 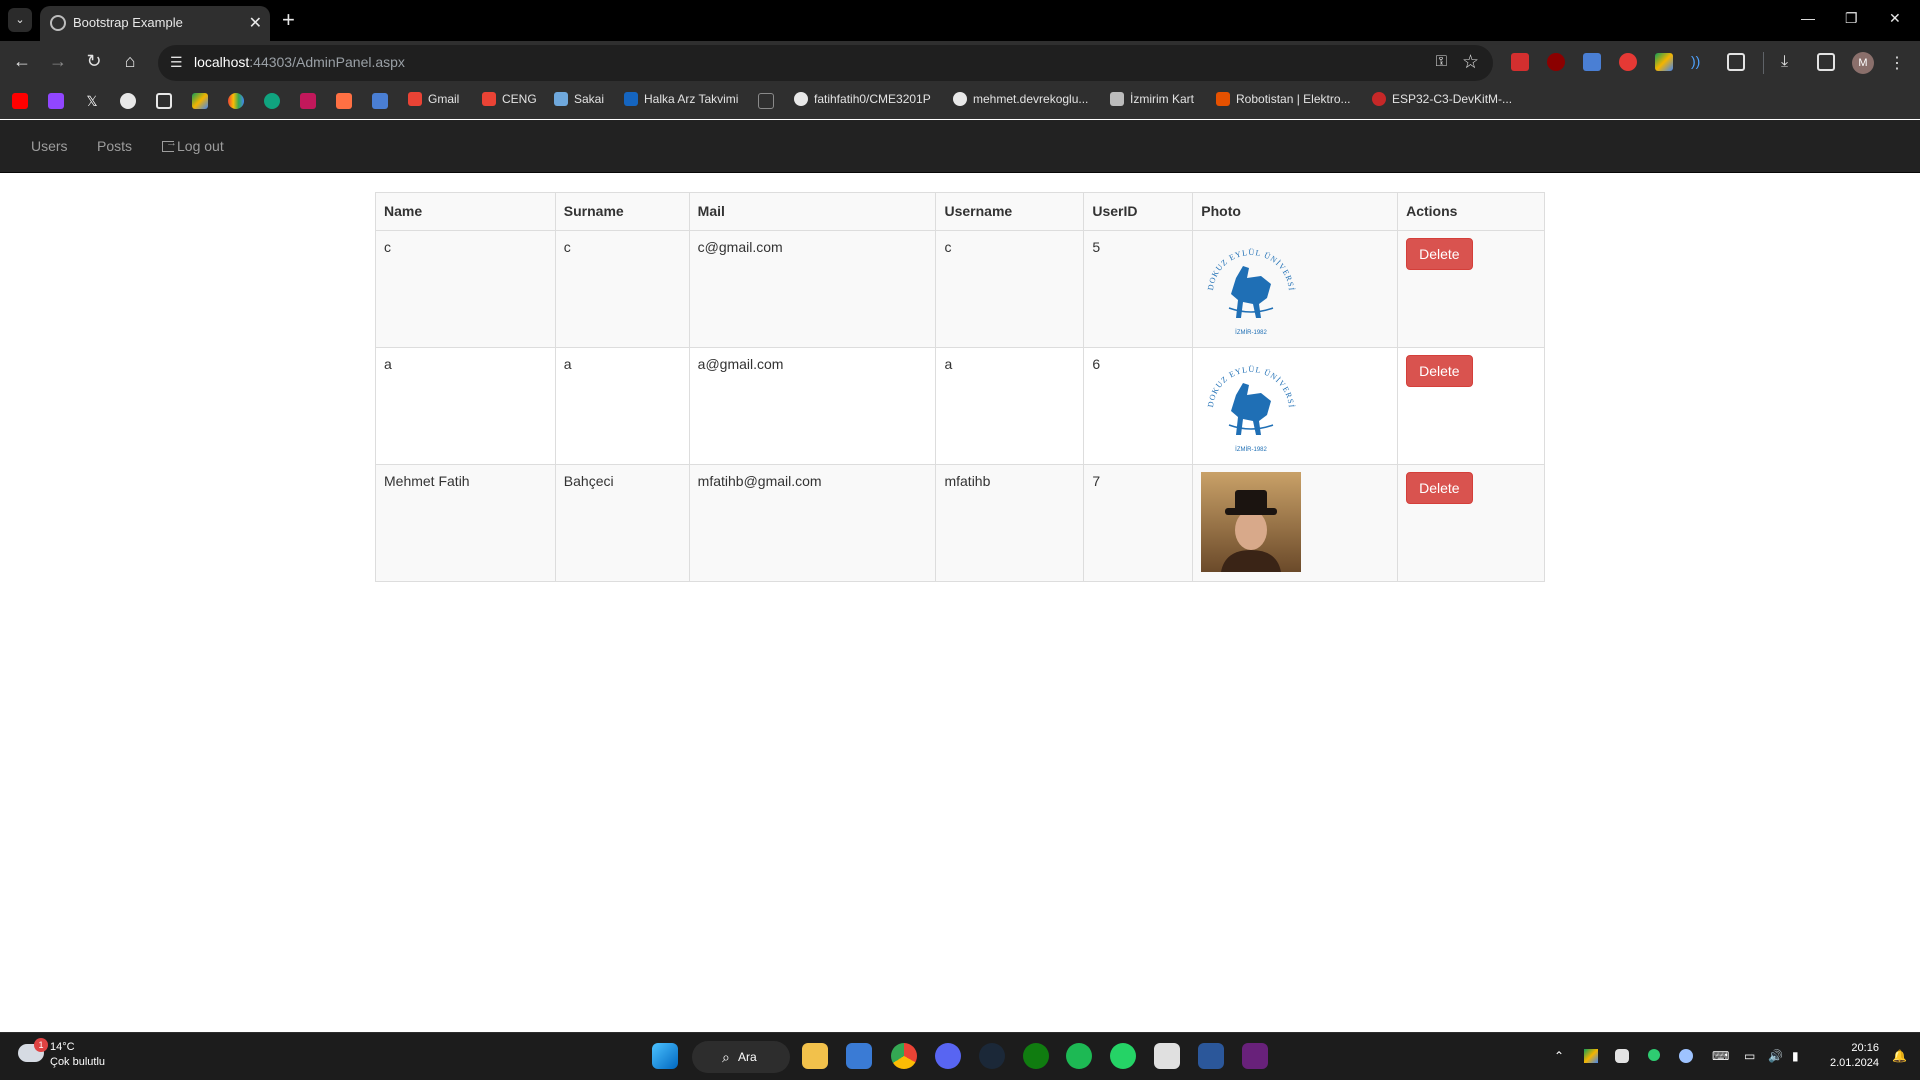 What do you see at coordinates (859, 1056) in the screenshot?
I see `store-icon` at bounding box center [859, 1056].